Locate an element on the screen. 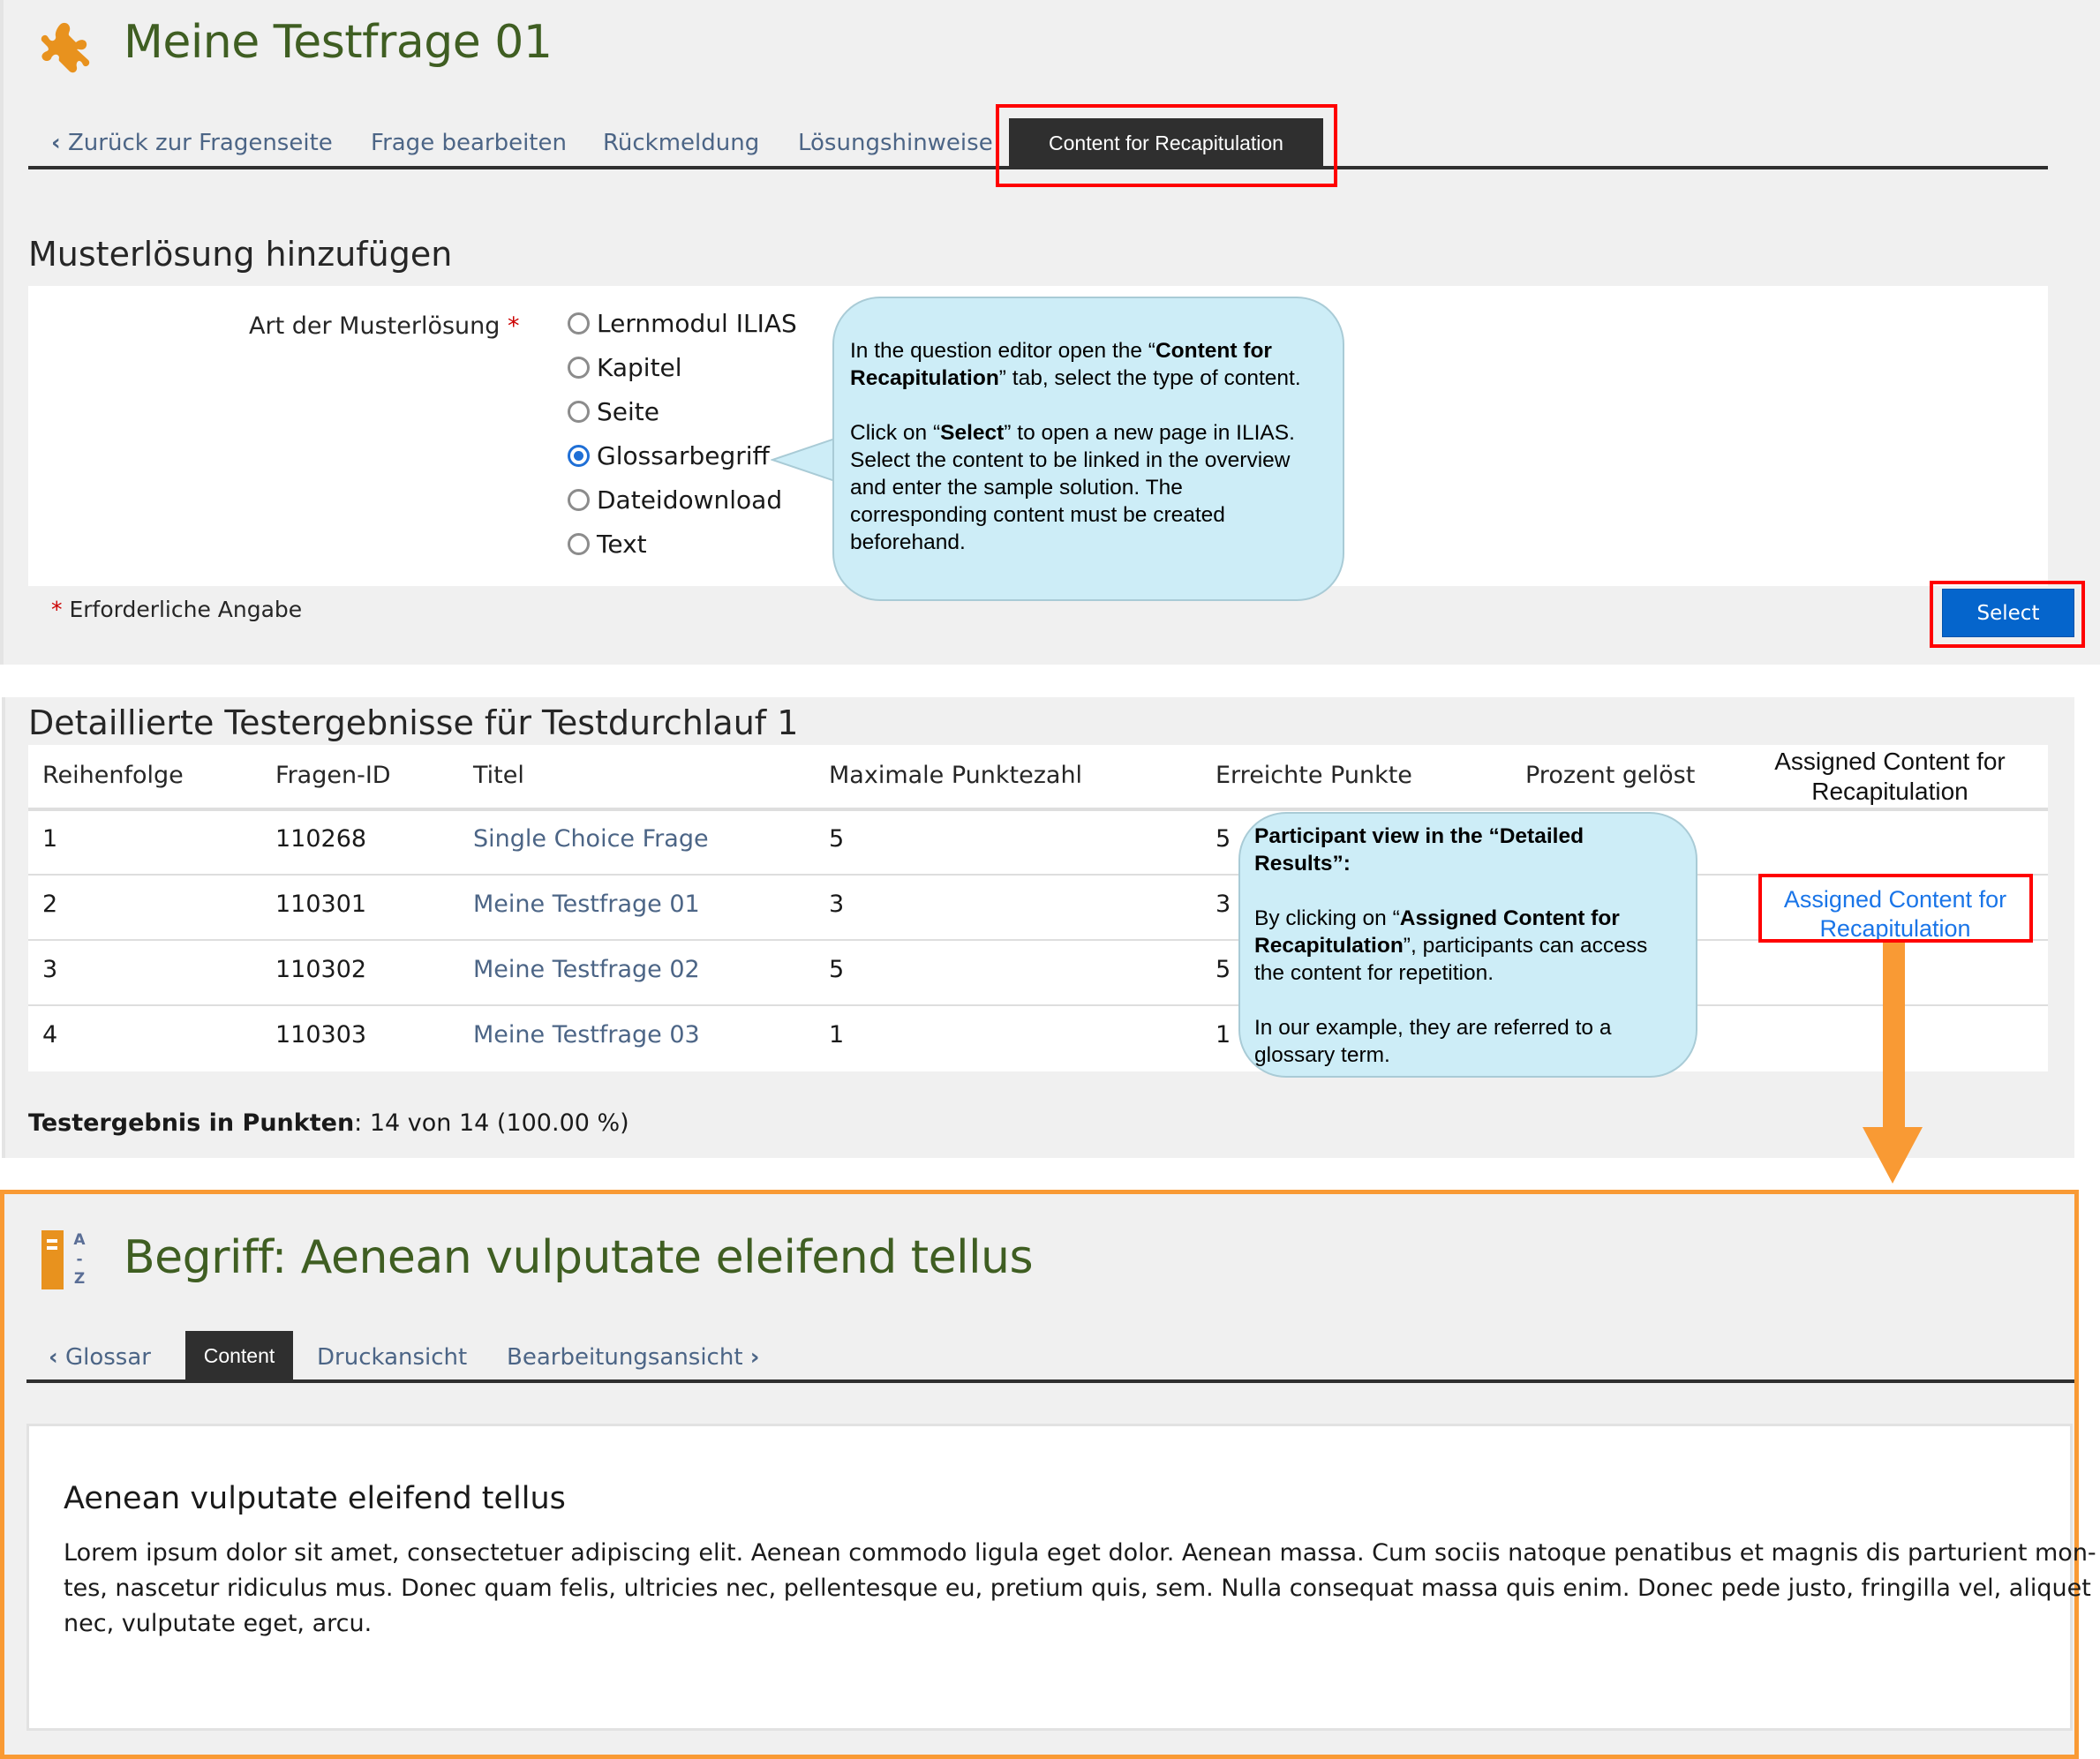 The width and height of the screenshot is (2100, 1759). tab-solution-hints: Lösungshinweise is located at coordinates (895, 143).